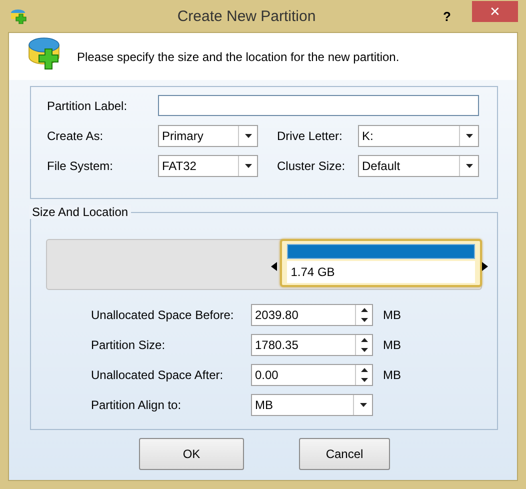  I want to click on number-spinner: 2039.80, so click(312, 315).